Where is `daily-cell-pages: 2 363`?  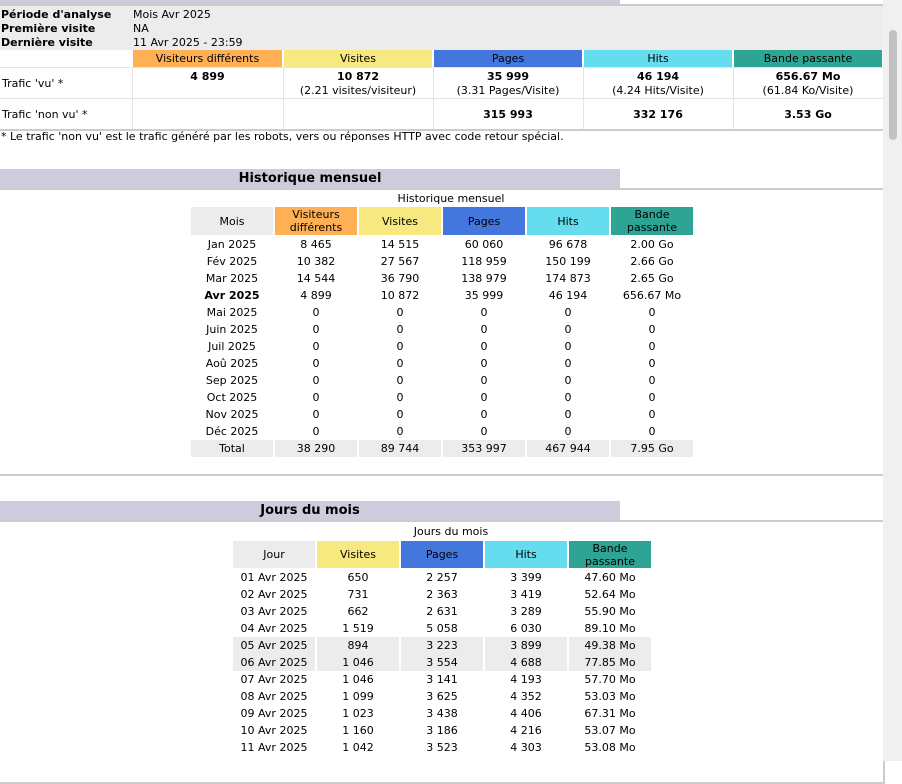
daily-cell-pages: 2 363 is located at coordinates (442, 594).